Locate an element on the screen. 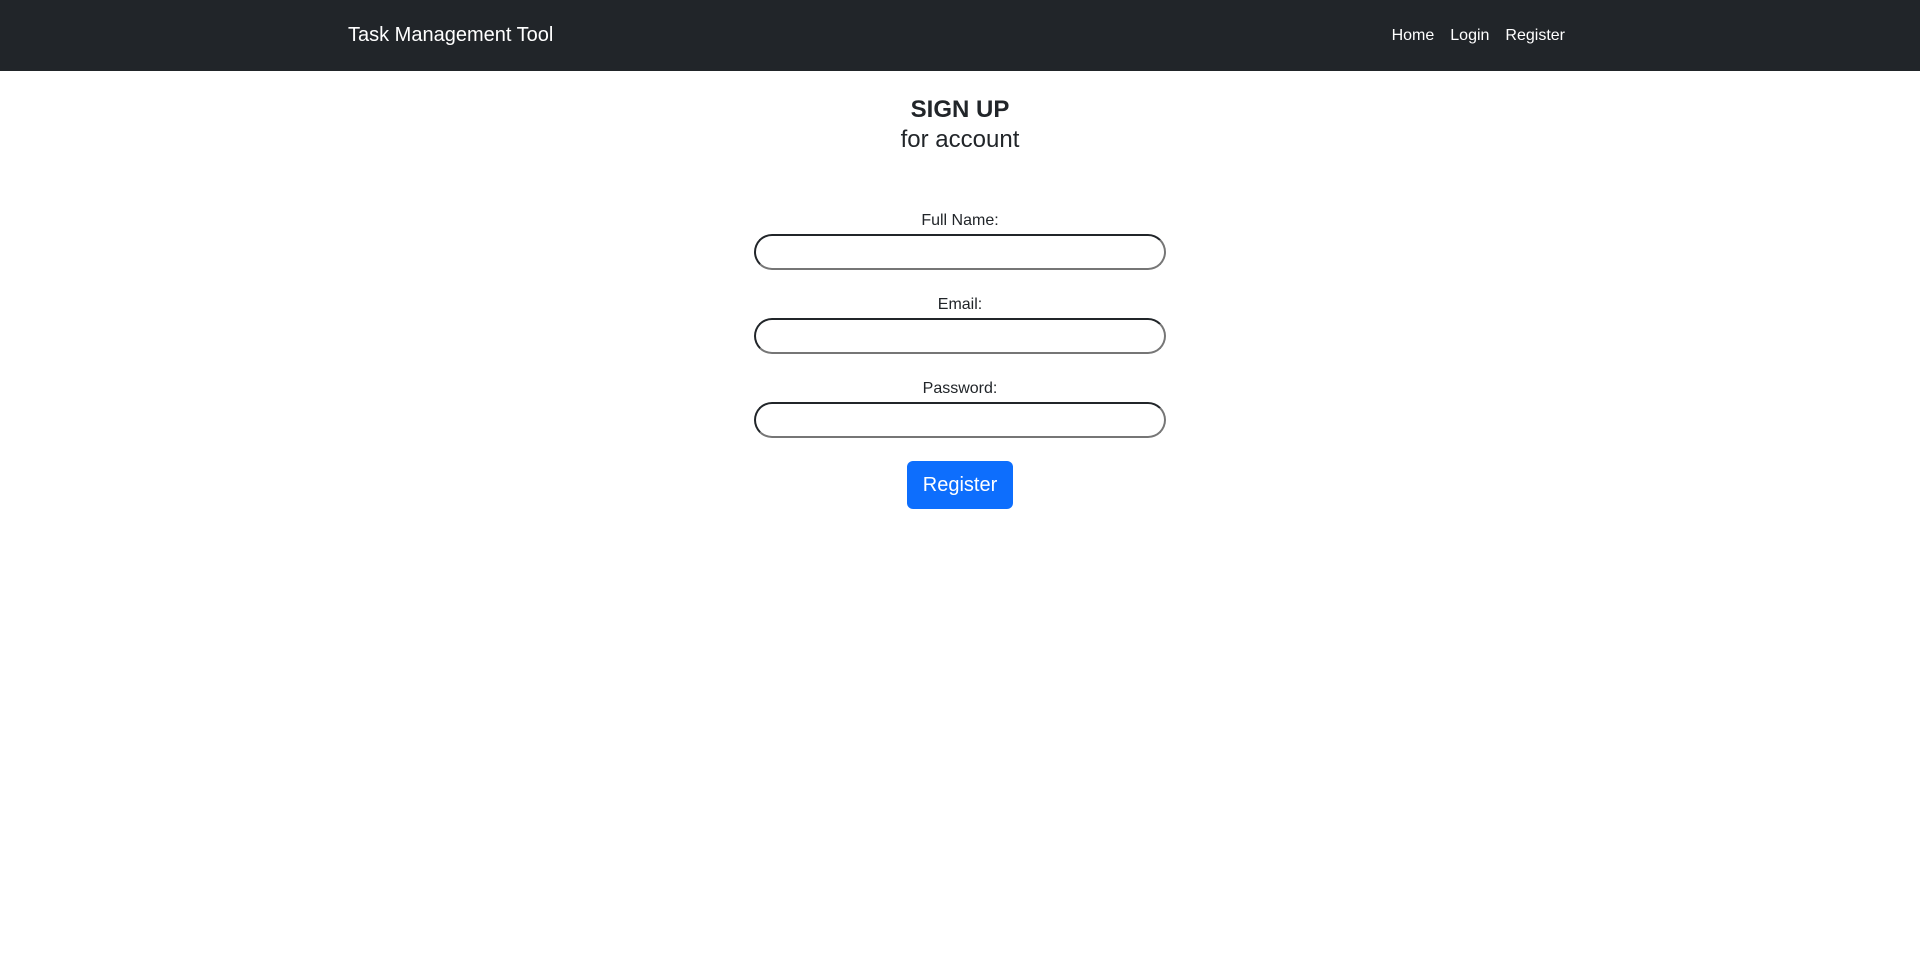 This screenshot has height=966, width=1920. page-subtitle: for account is located at coordinates (960, 139).